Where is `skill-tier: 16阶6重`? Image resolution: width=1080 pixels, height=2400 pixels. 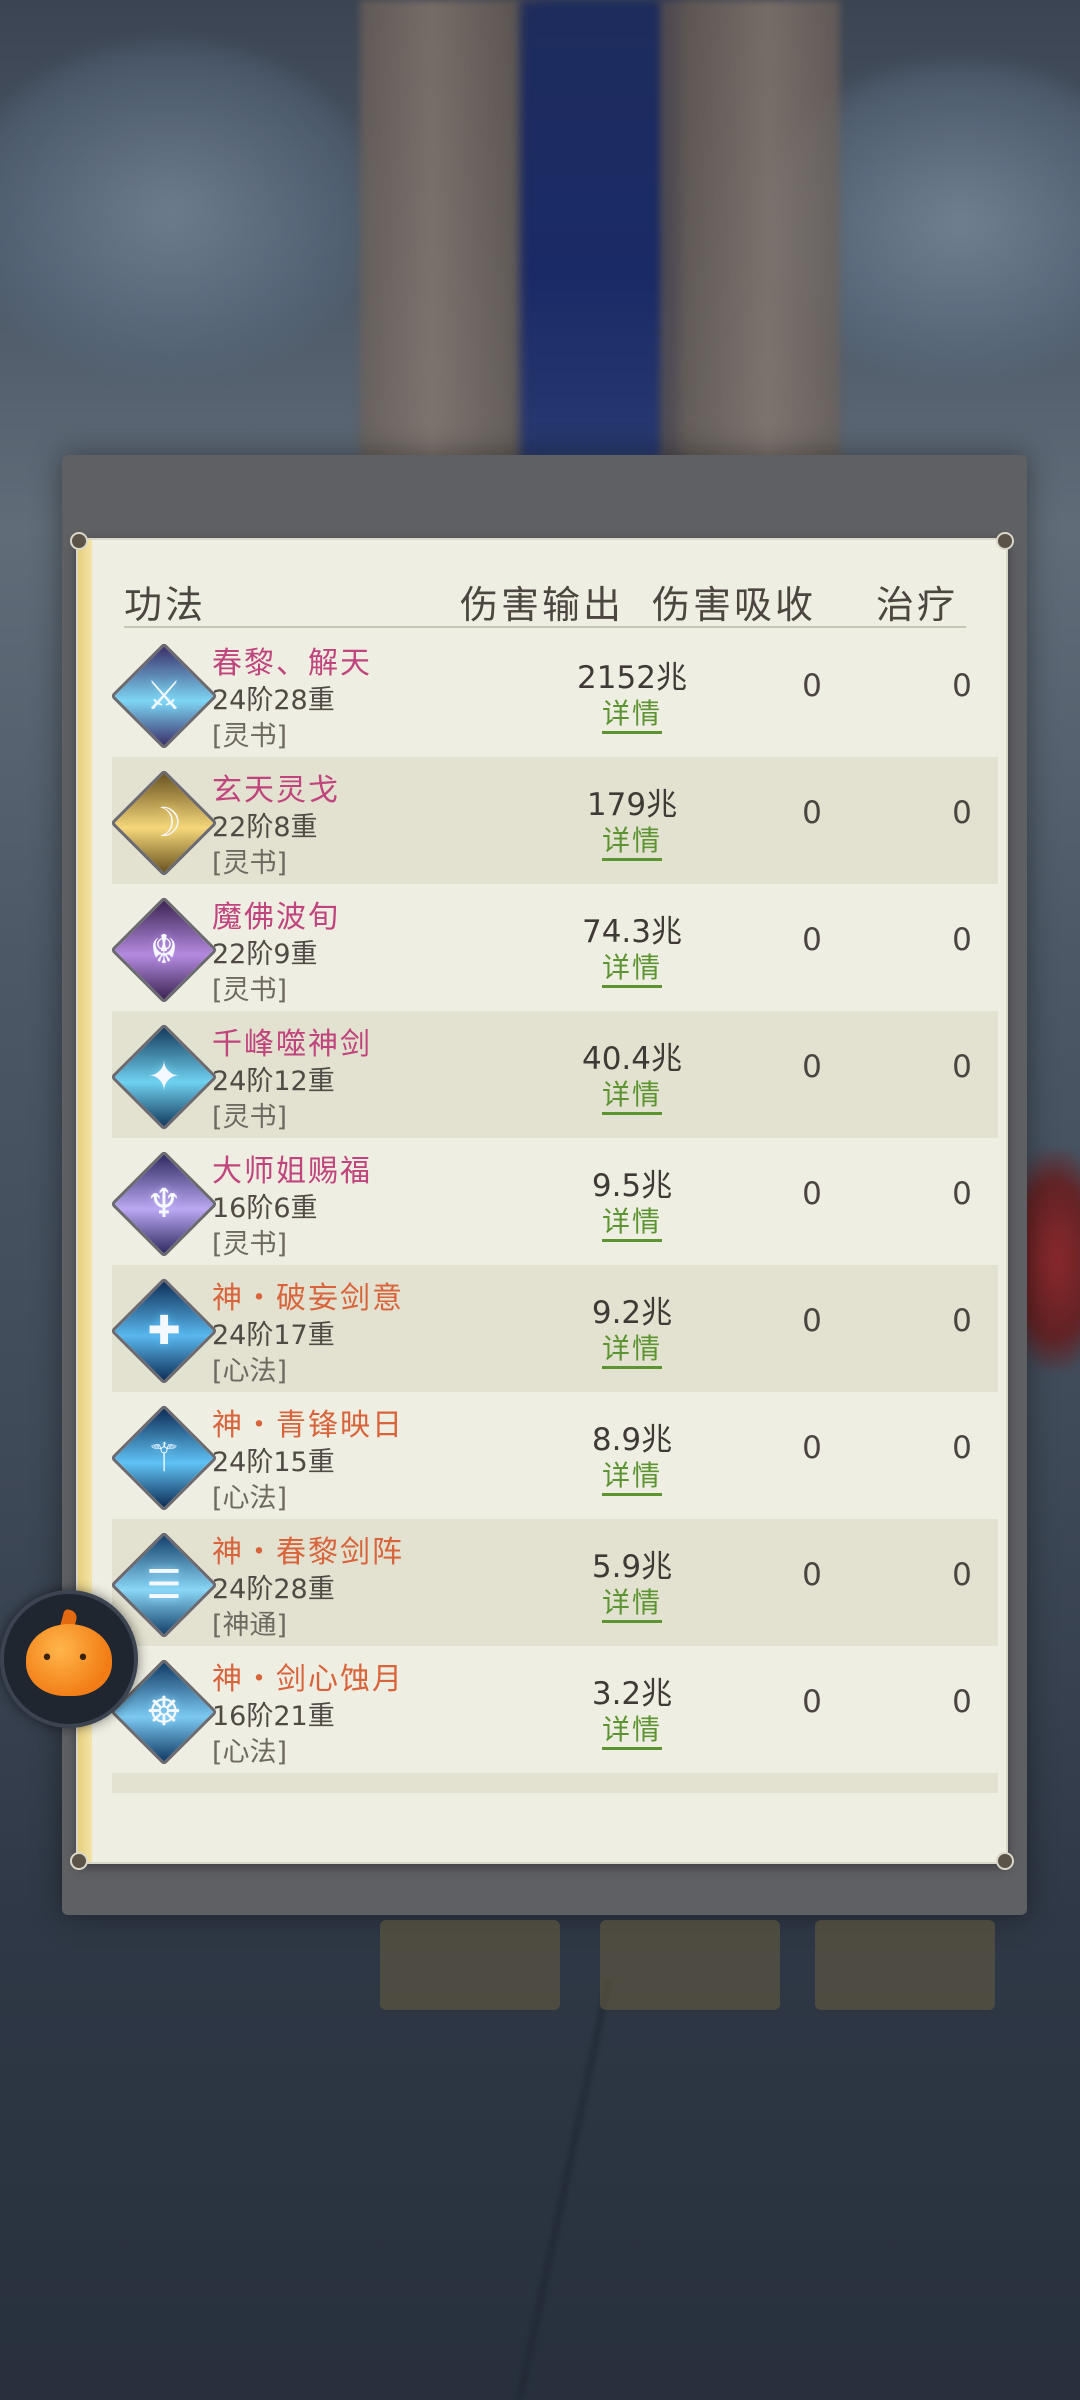
skill-tier: 16阶6重 is located at coordinates (265, 1208).